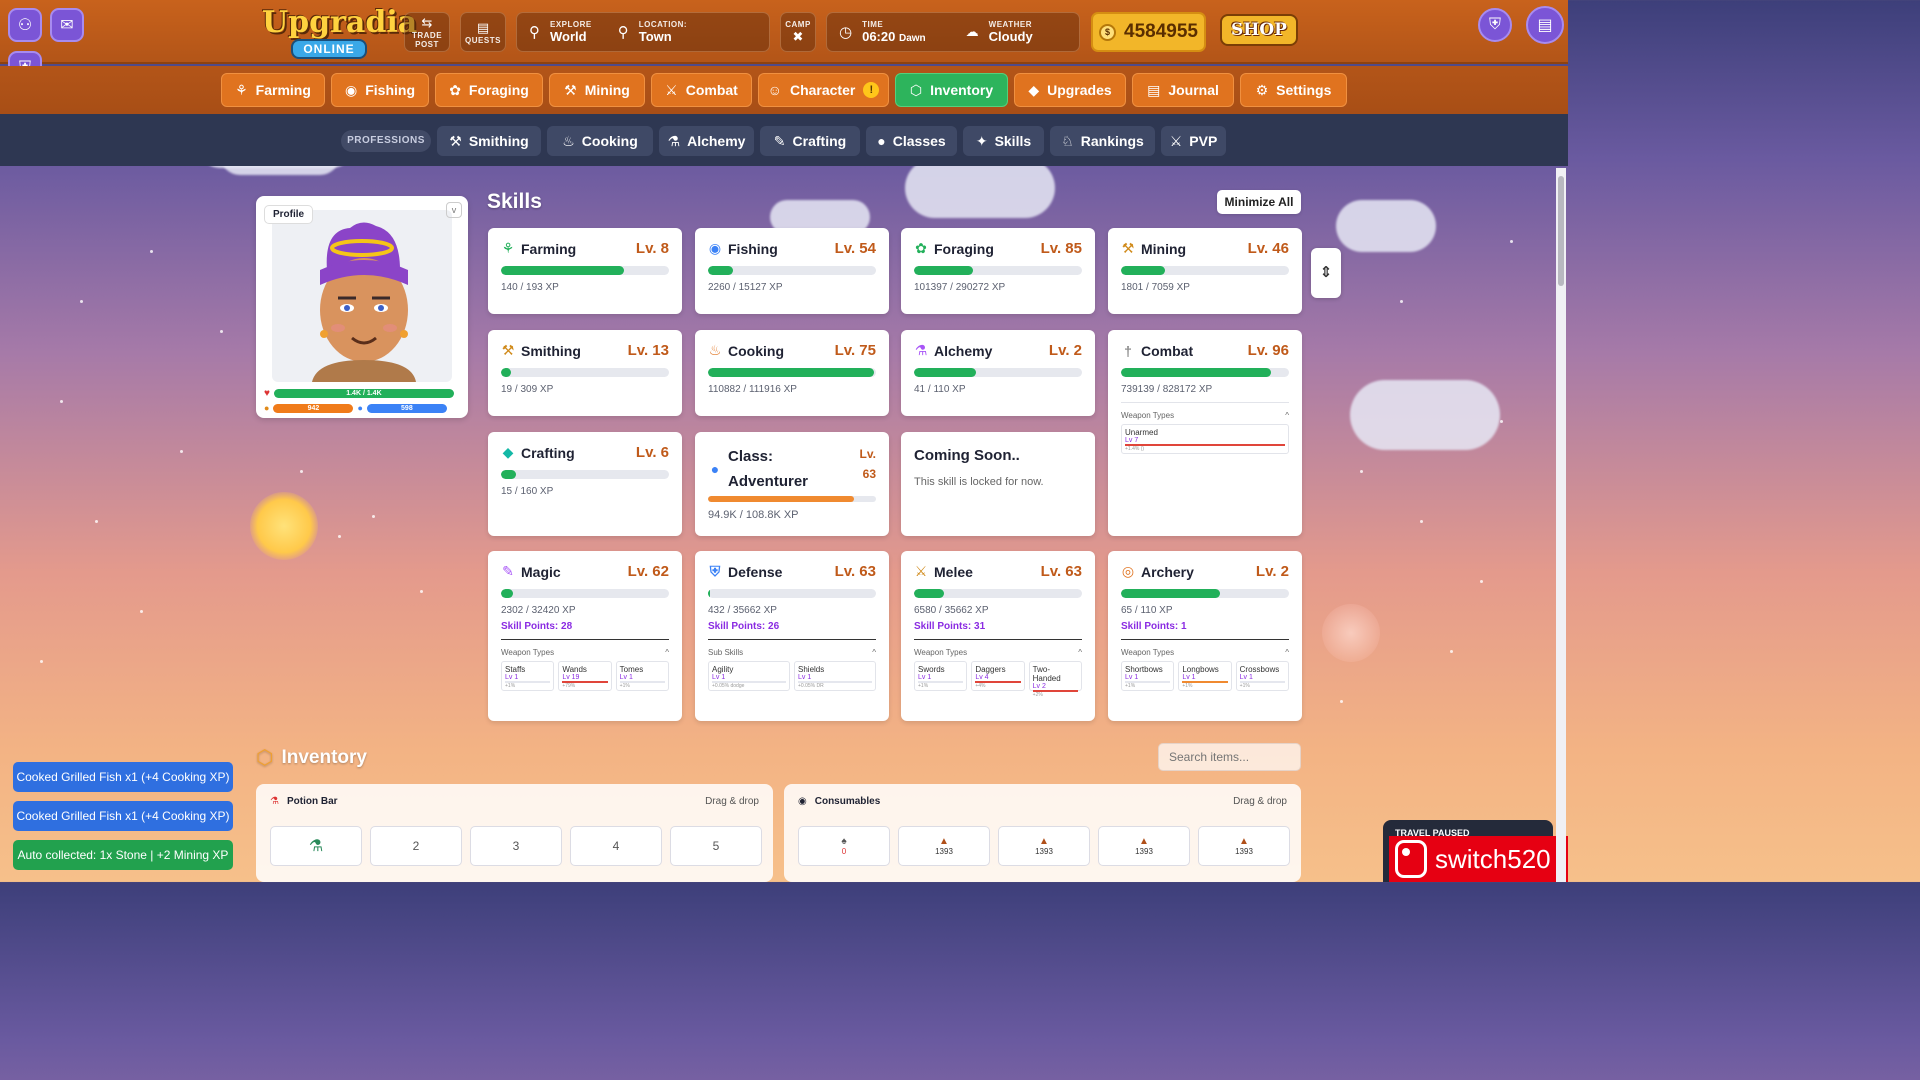  I want to click on skill-card-mining: ⚒ Mining Lv. 46 1801 / 7059 XP, so click(1205, 271).